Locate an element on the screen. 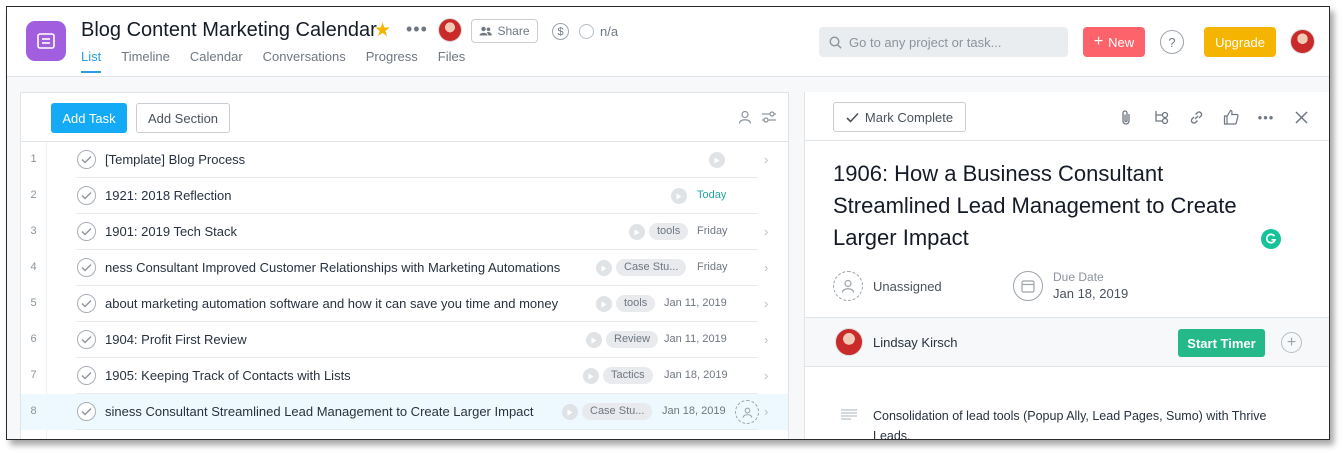  like-icon is located at coordinates (1231, 117).